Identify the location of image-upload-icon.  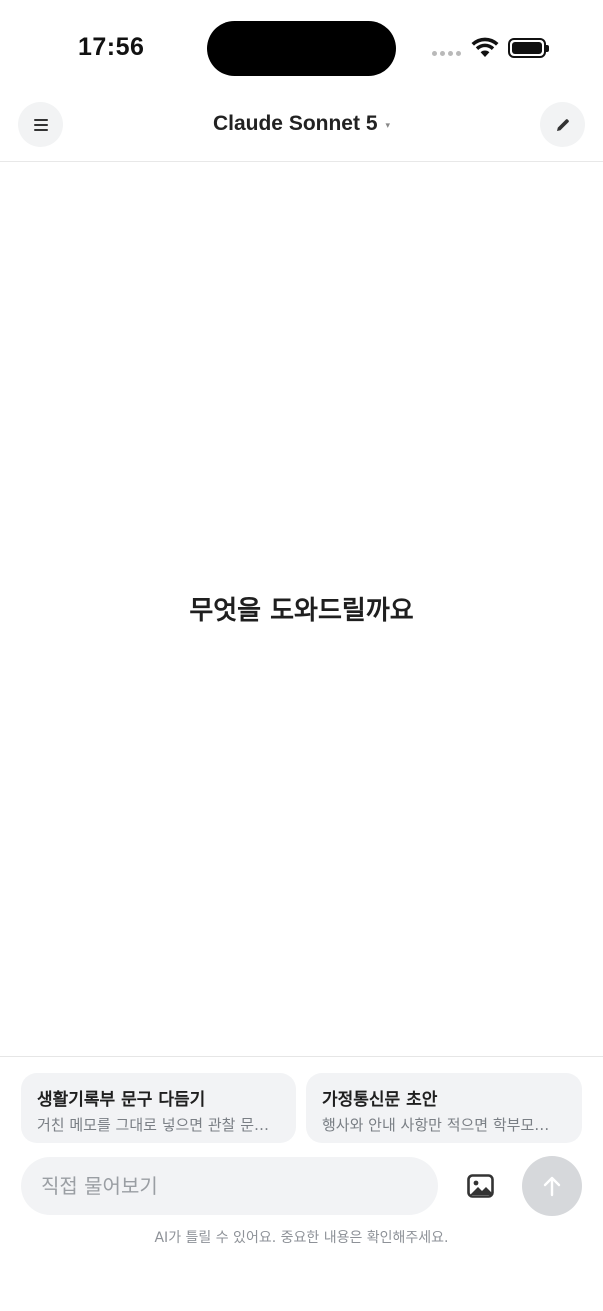
(480, 1186).